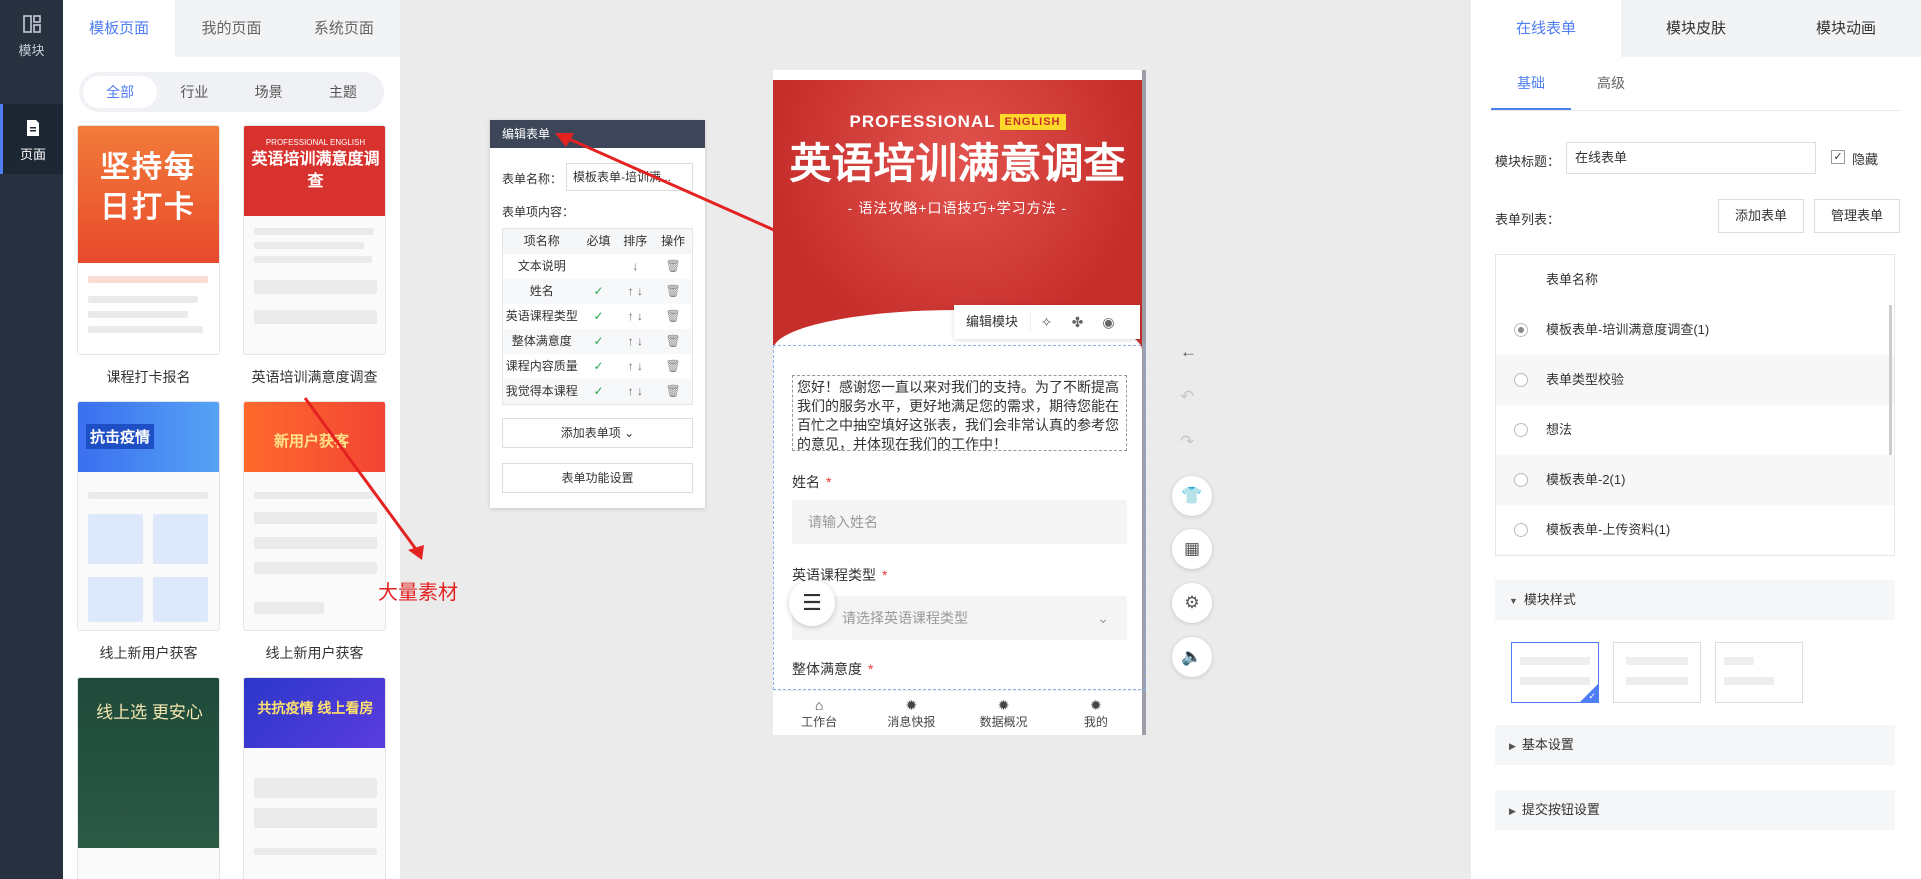 This screenshot has width=1921, height=879. I want to click on back-arrow-icon: ←, so click(1188, 352).